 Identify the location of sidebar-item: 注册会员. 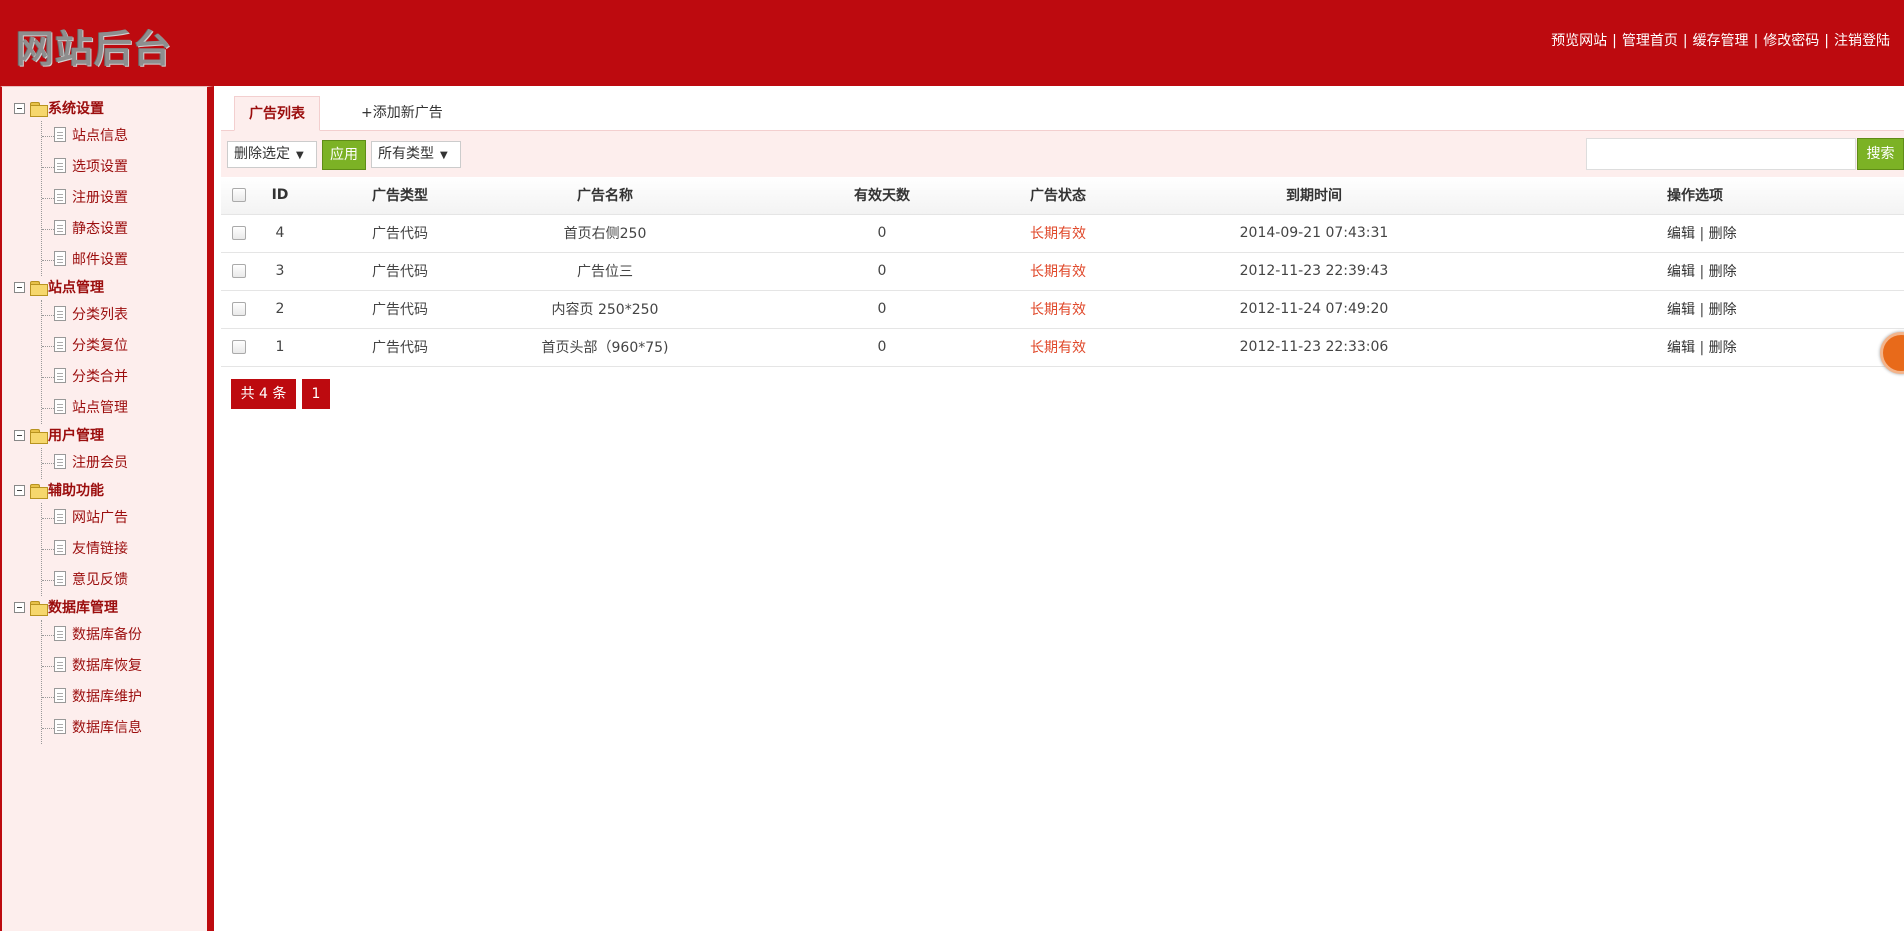
(124, 463).